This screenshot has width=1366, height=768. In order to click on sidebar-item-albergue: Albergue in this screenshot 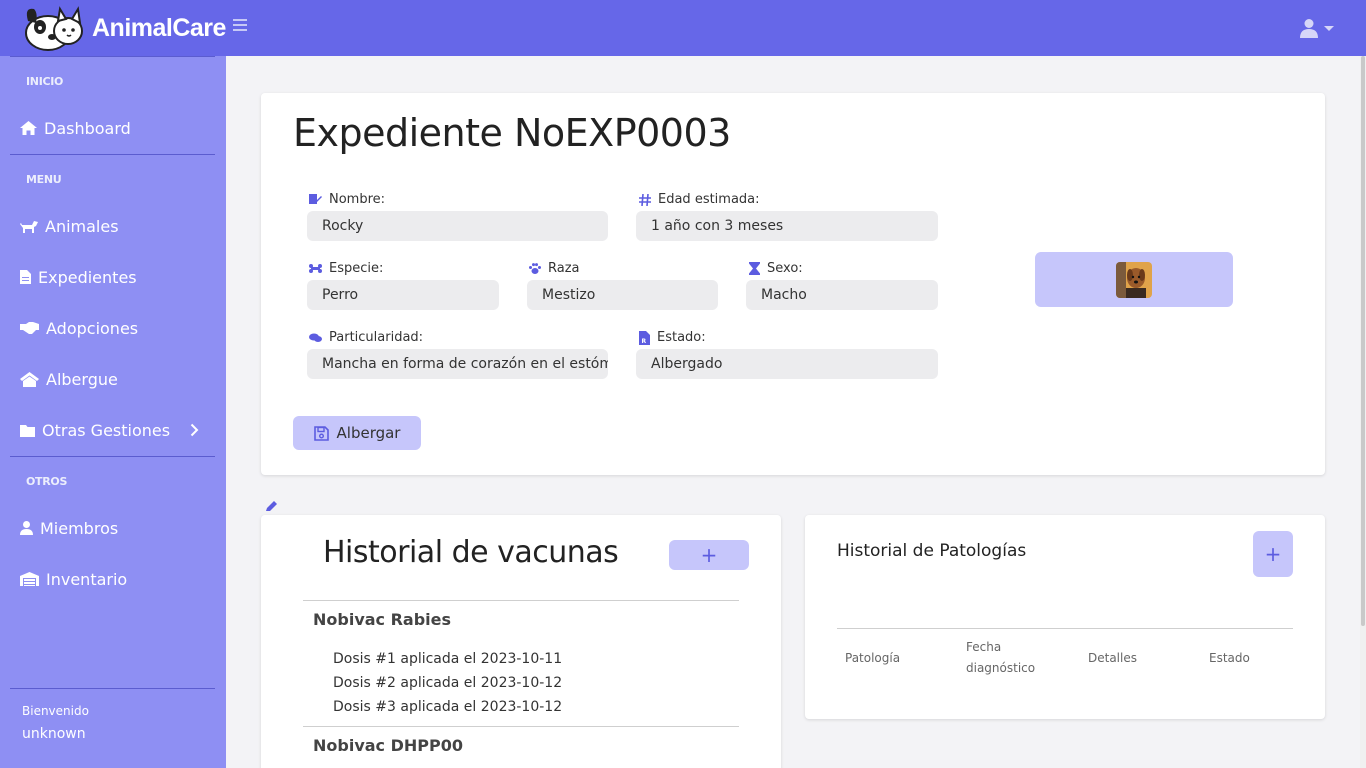, I will do `click(118, 379)`.